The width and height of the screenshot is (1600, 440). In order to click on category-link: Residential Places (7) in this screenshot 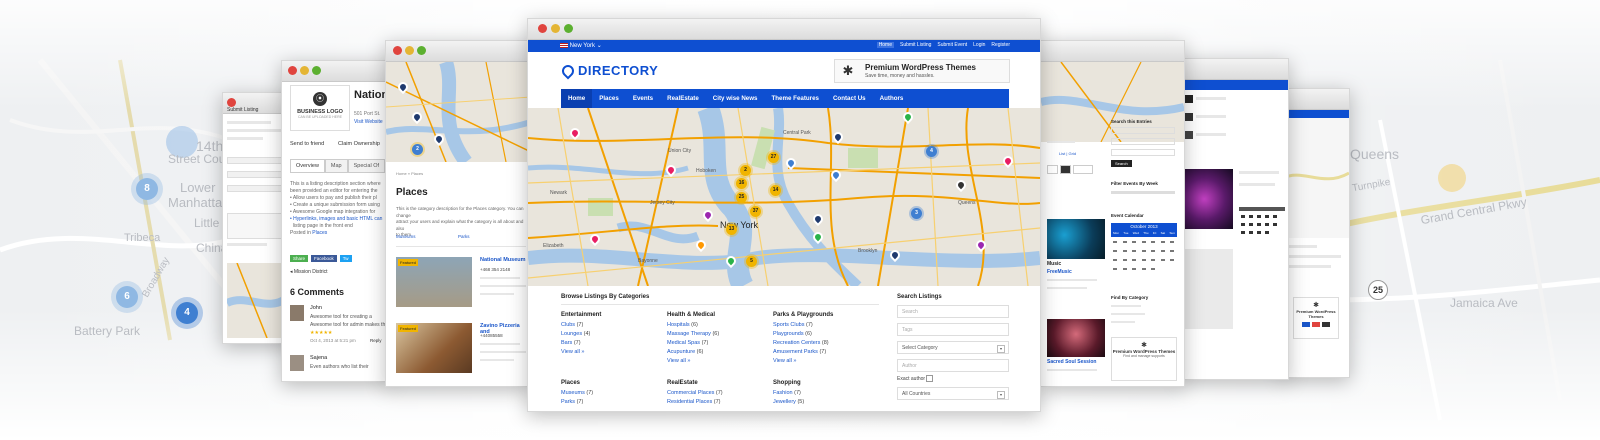, I will do `click(695, 402)`.